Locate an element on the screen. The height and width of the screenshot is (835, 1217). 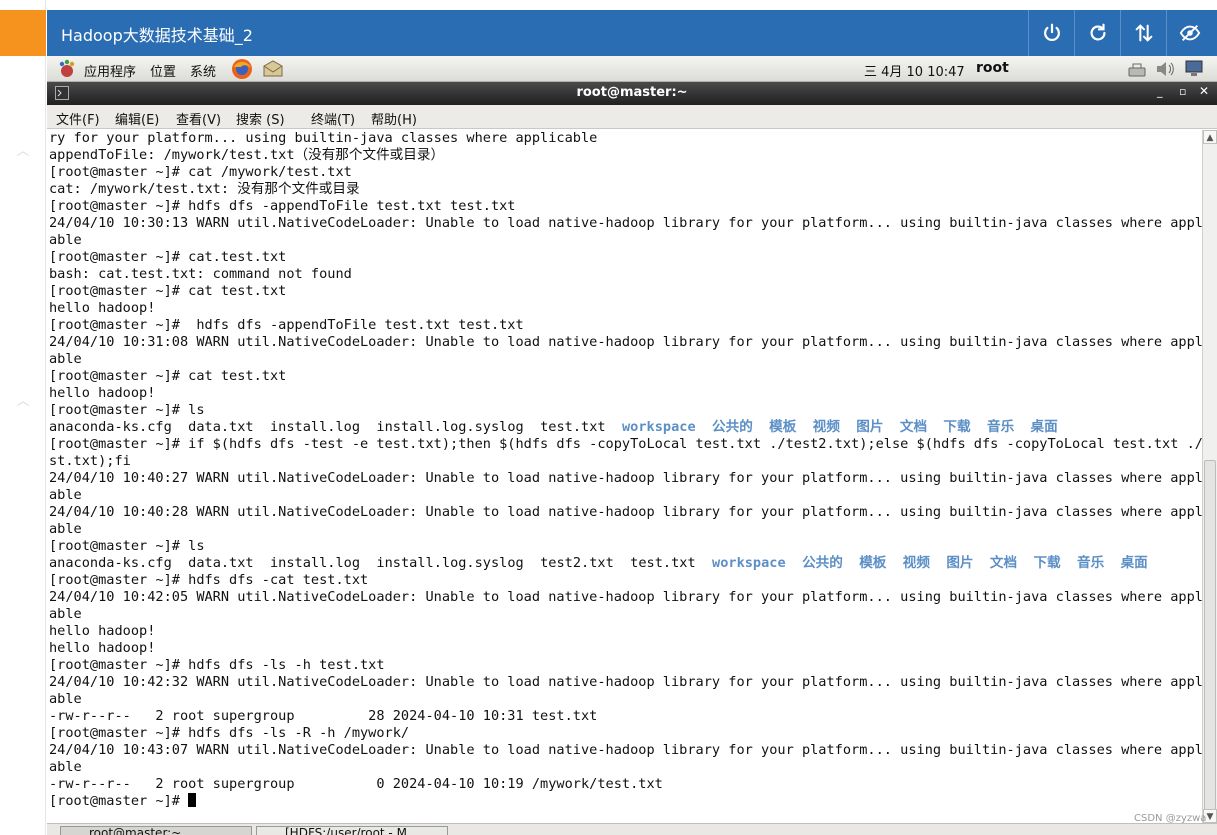
volume-icon is located at coordinates (1165, 69).